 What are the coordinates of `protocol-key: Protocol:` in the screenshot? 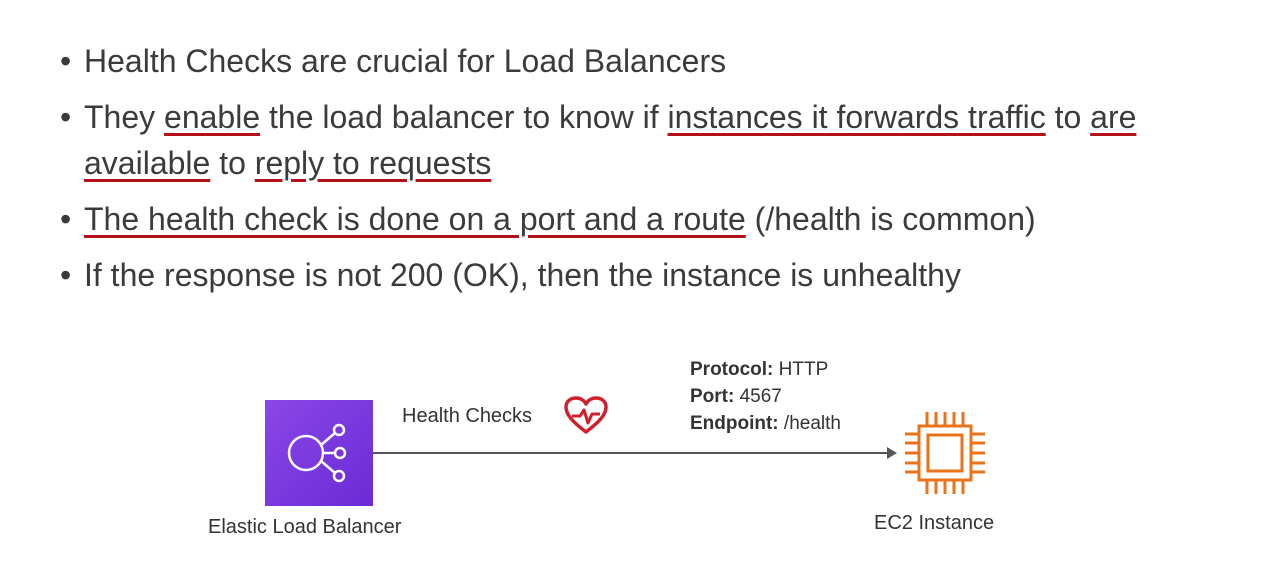 It's located at (732, 369).